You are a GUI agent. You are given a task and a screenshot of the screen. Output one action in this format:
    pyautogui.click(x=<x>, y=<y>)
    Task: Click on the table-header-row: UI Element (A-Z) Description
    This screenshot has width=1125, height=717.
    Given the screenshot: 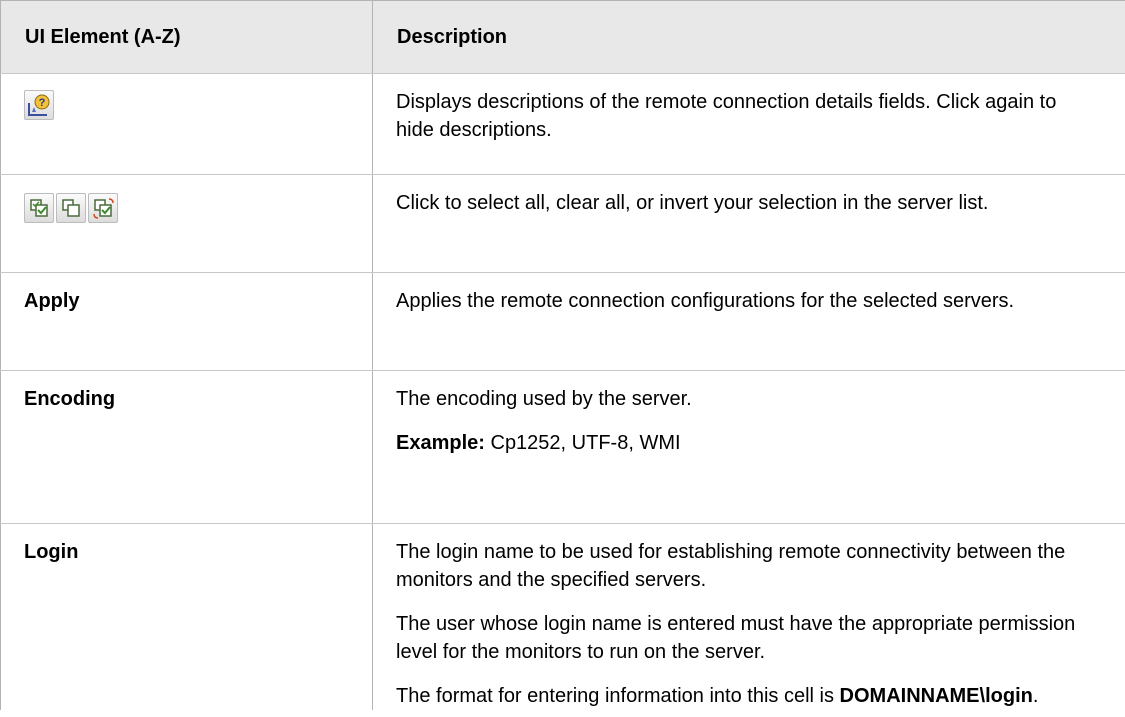 What is the action you would take?
    pyautogui.click(x=562, y=37)
    